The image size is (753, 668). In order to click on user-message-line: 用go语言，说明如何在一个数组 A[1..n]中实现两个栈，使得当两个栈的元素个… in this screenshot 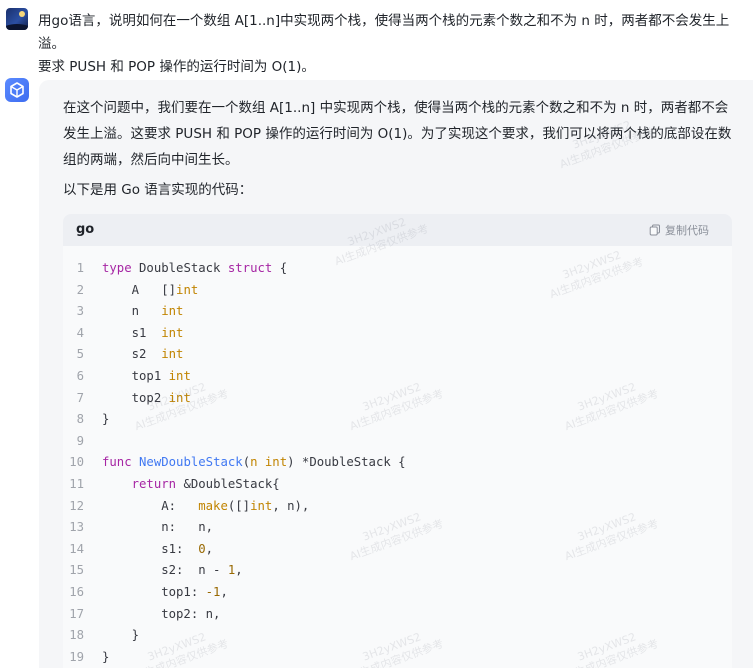, I will do `click(384, 32)`.